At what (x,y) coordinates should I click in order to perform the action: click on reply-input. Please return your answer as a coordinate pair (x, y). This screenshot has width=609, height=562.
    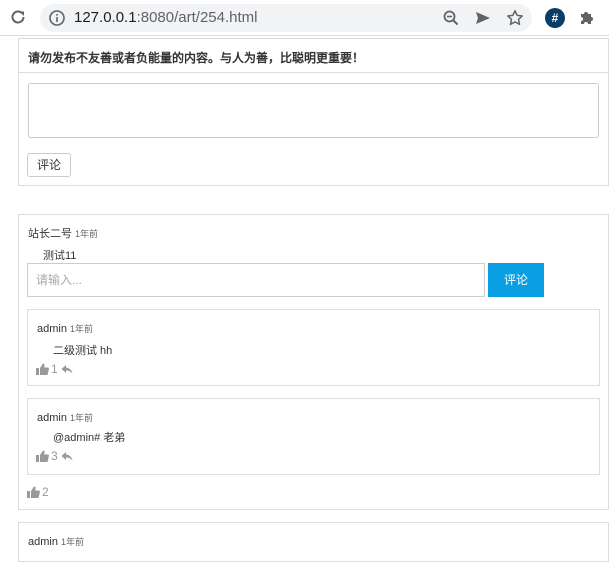
    Looking at the image, I should click on (256, 280).